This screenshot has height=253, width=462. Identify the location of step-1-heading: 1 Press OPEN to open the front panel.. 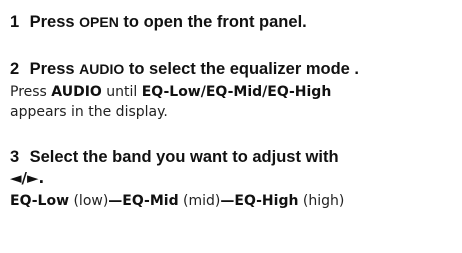
(235, 22).